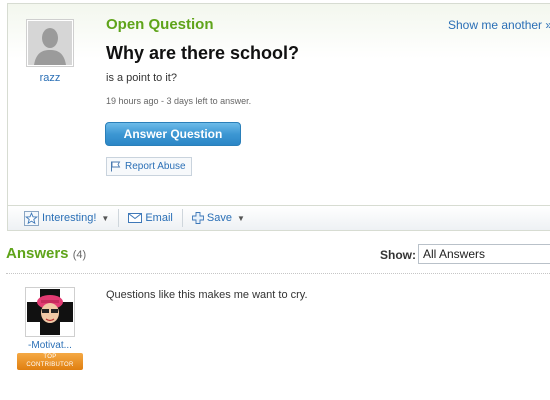 This screenshot has height=400, width=550. What do you see at coordinates (484, 254) in the screenshot?
I see `answers-filter-select: All Answers` at bounding box center [484, 254].